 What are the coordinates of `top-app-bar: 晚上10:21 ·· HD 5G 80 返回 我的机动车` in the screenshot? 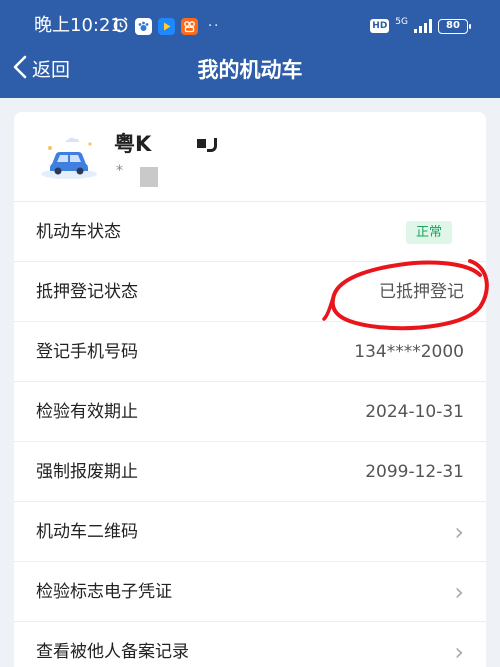 It's located at (250, 49).